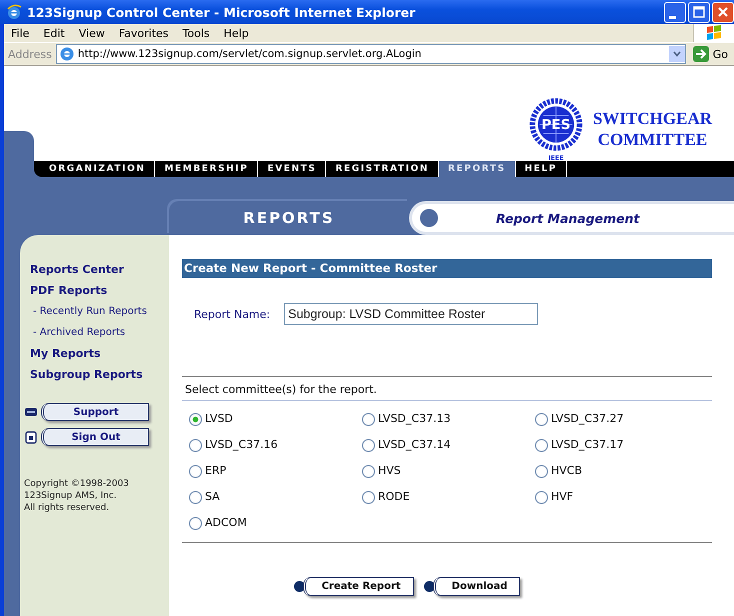 The width and height of the screenshot is (734, 616). What do you see at coordinates (86, 374) in the screenshot?
I see `sidebar-link: Subgroup Reports` at bounding box center [86, 374].